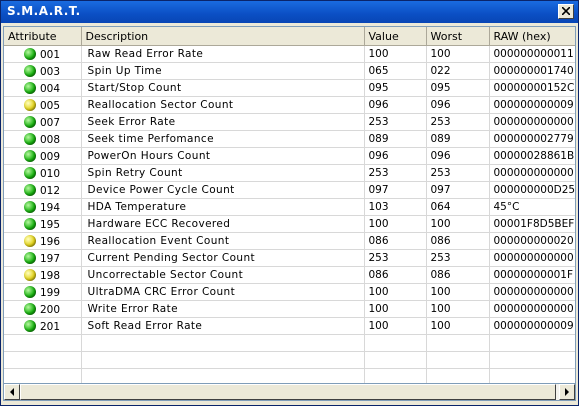 The image size is (579, 406). Describe the element at coordinates (223, 224) in the screenshot. I see `description-cell: Hardware ECC Recovered` at that location.